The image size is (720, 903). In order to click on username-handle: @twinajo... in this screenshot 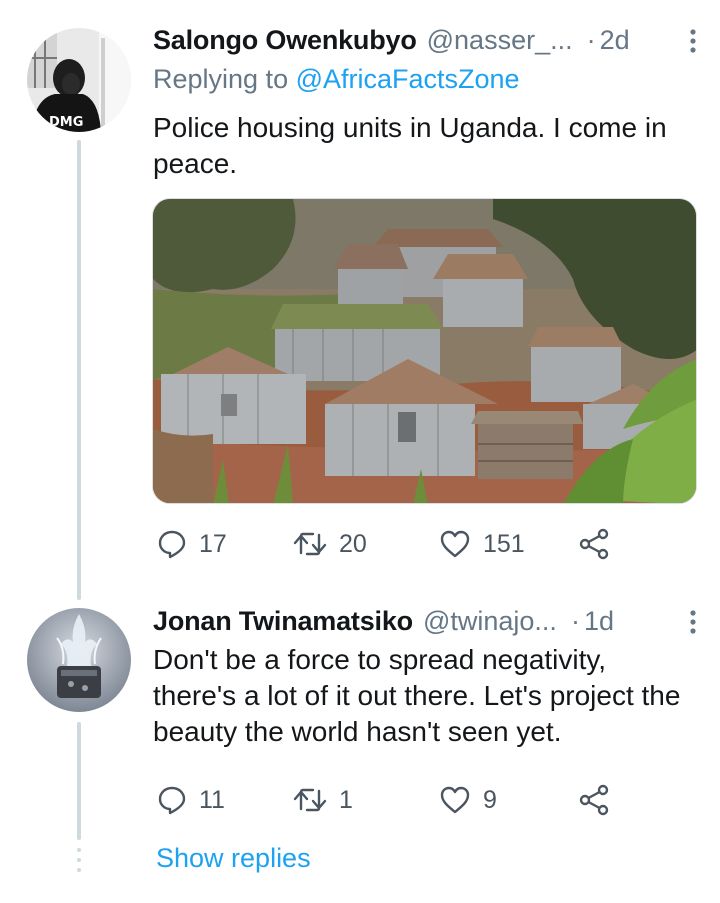, I will do `click(490, 621)`.